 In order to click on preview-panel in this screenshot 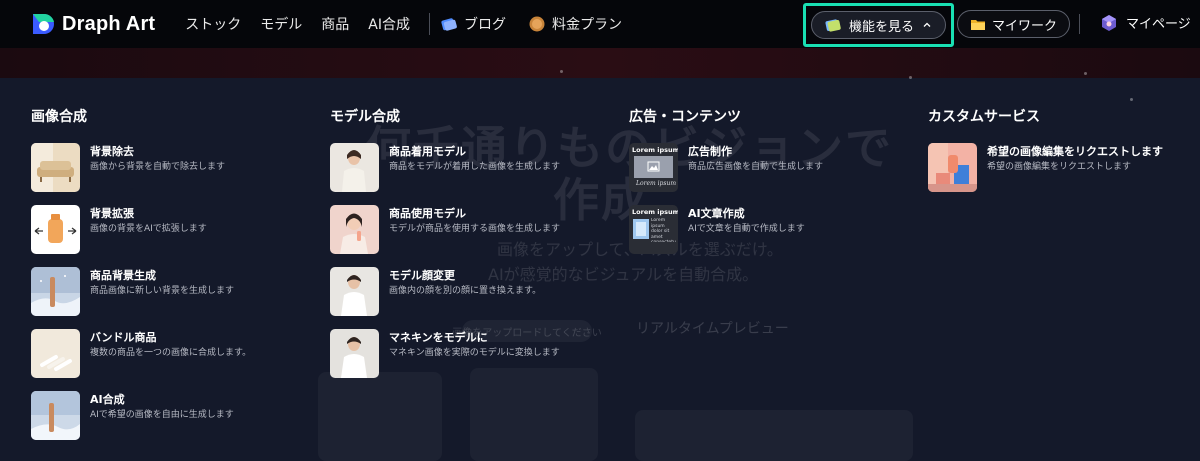, I will do `click(774, 435)`.